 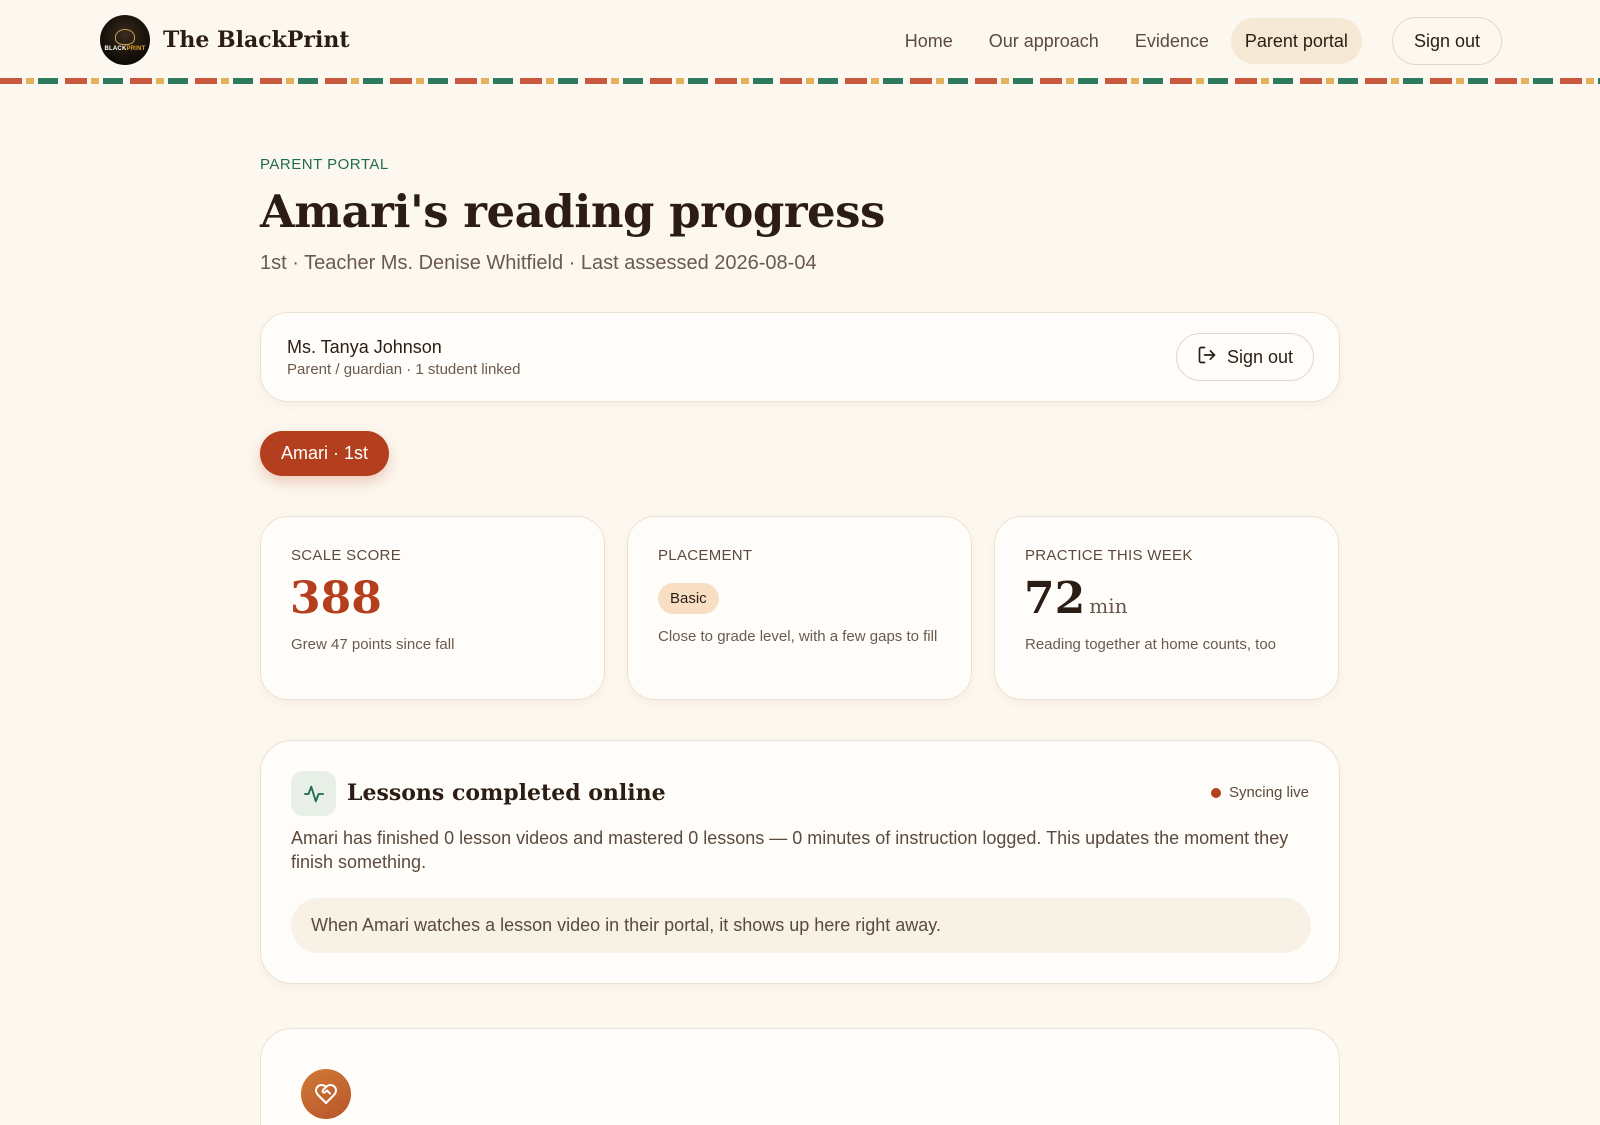 What do you see at coordinates (1108, 606) in the screenshot?
I see `practice-unit: min` at bounding box center [1108, 606].